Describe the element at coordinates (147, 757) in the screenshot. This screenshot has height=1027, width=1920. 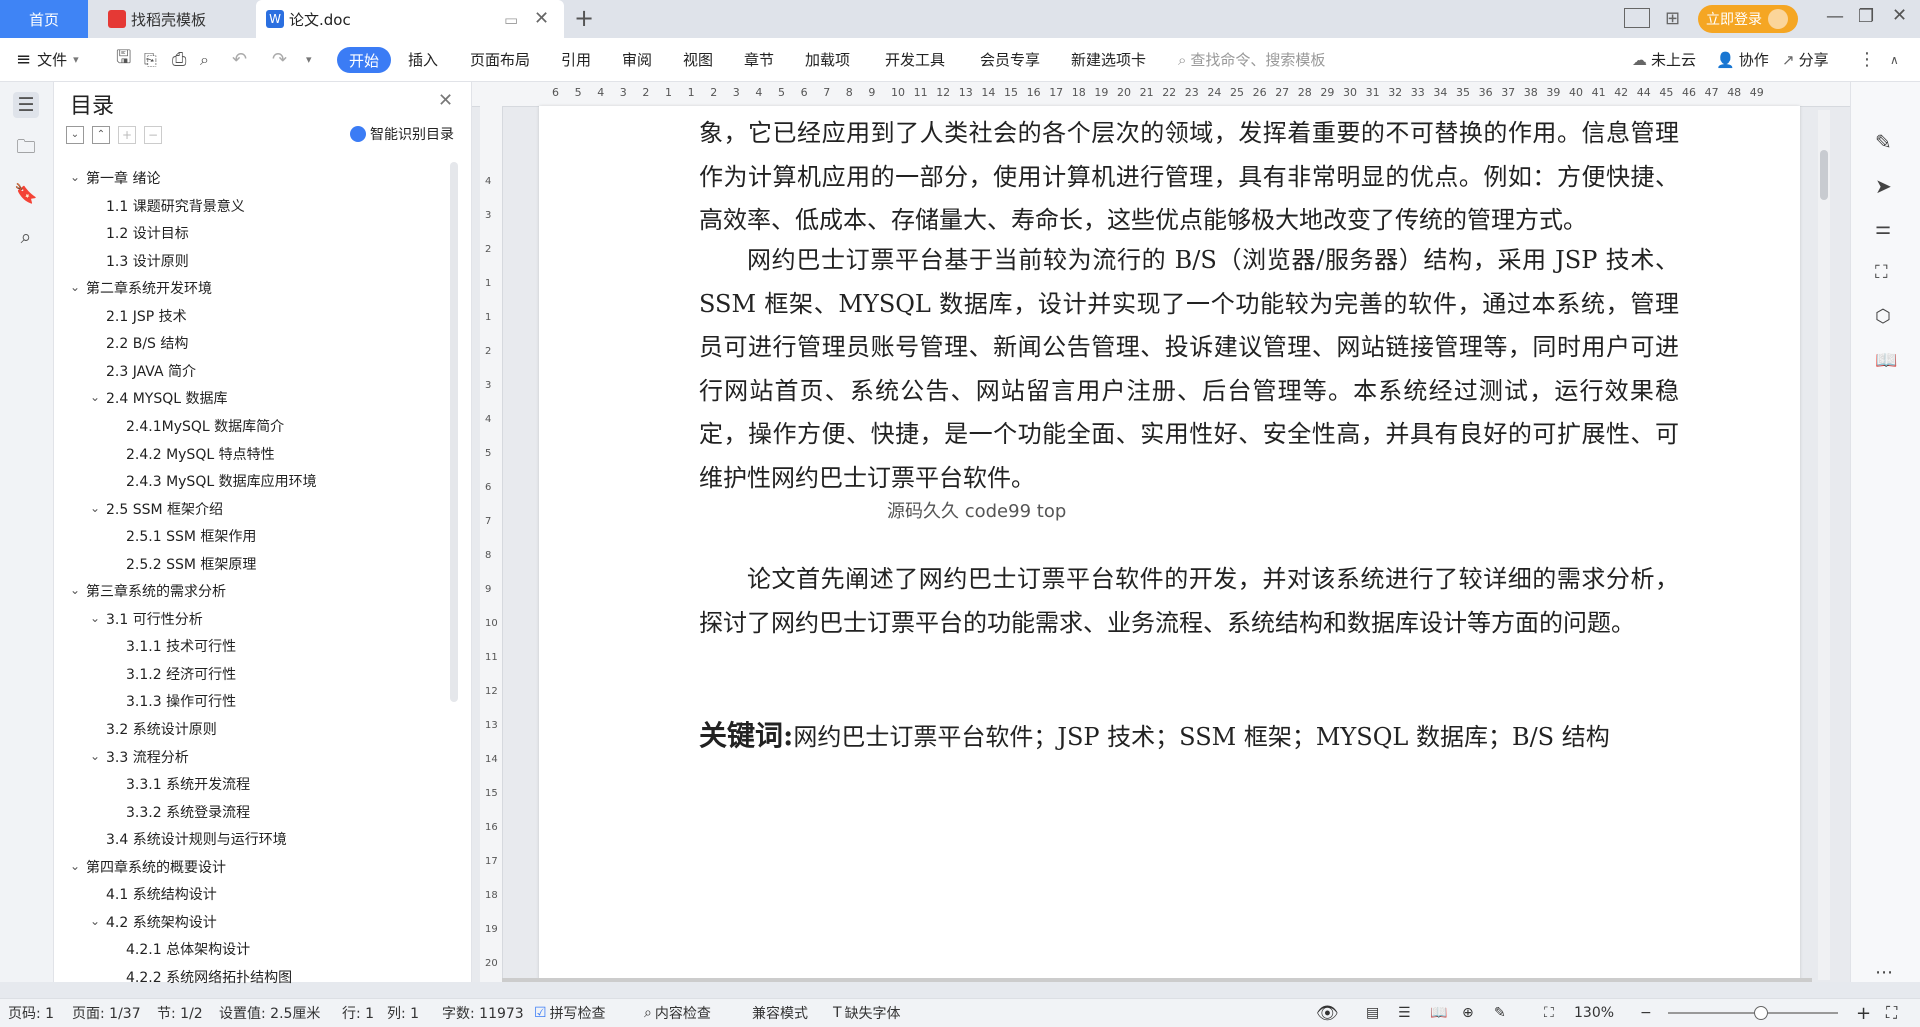
I see `toc-item: 3.3 流程分析` at that location.